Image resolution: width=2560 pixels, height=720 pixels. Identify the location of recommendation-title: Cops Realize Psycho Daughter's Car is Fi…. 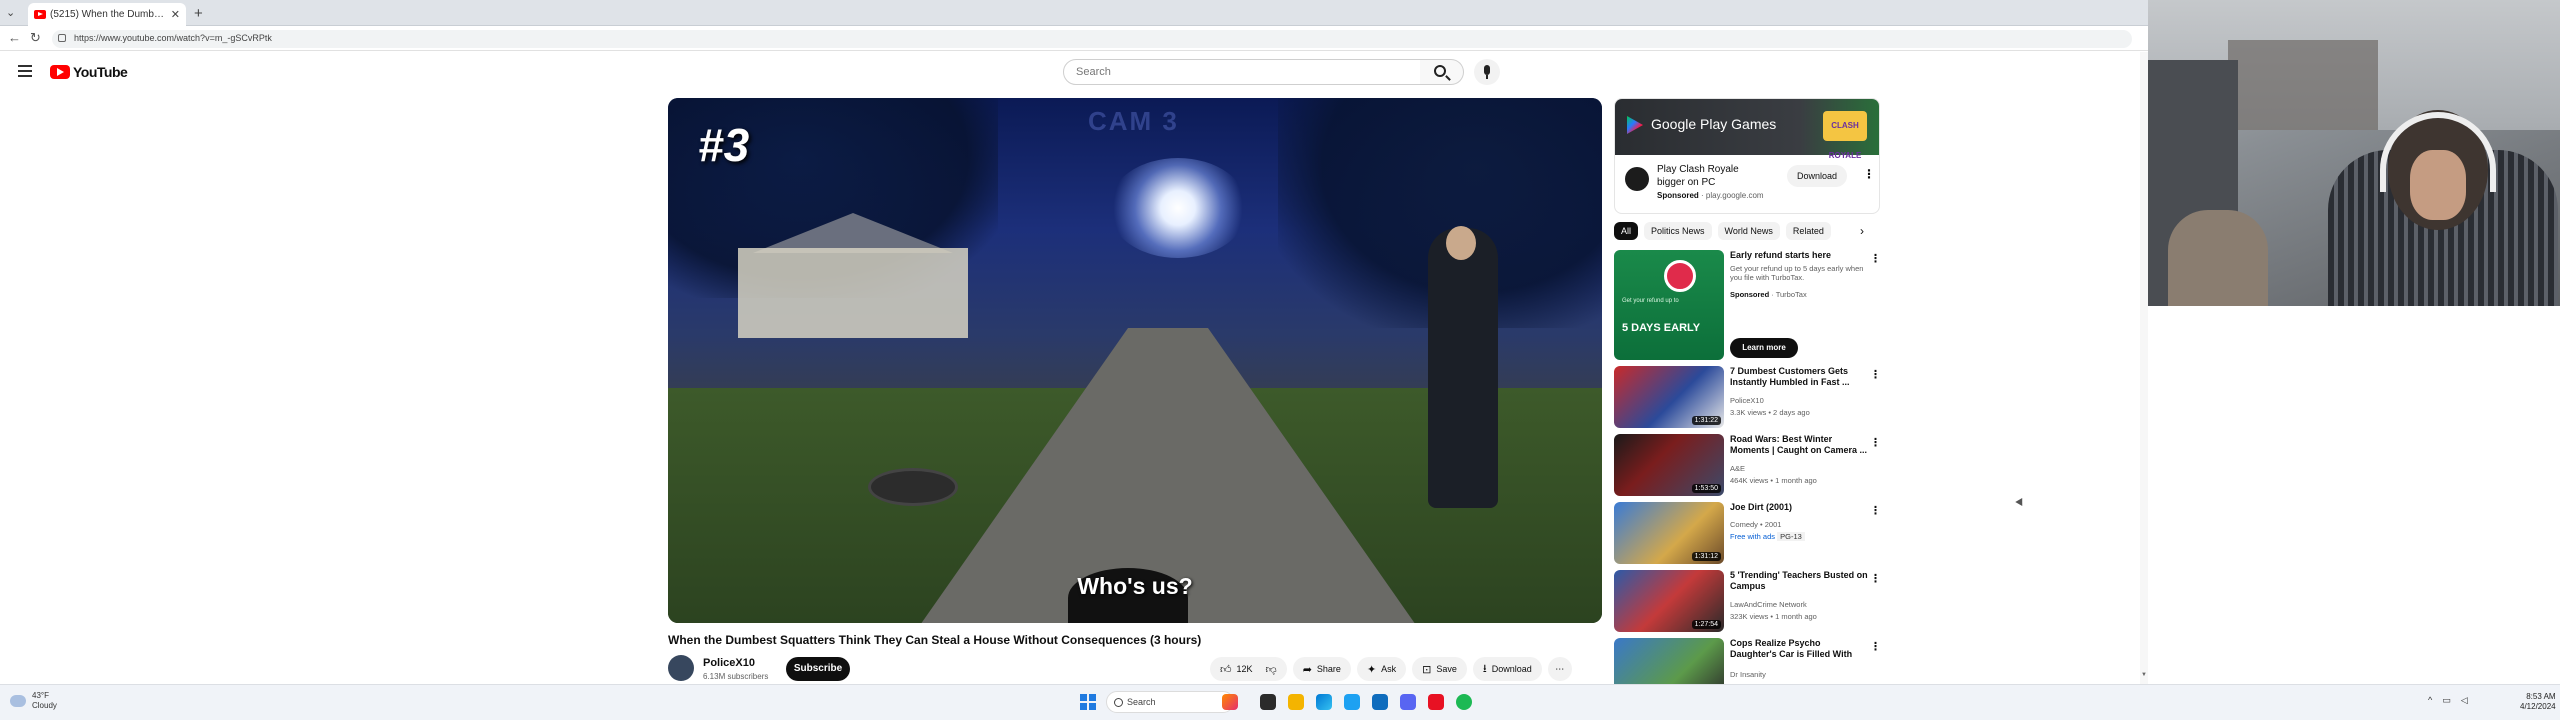
(1791, 648).